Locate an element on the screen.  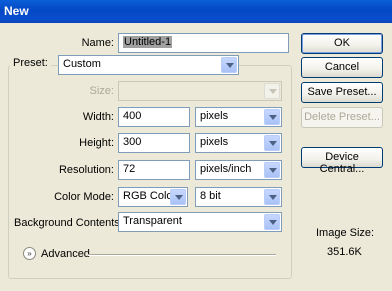
resolution-unit-select: pixels/inch is located at coordinates (238, 170).